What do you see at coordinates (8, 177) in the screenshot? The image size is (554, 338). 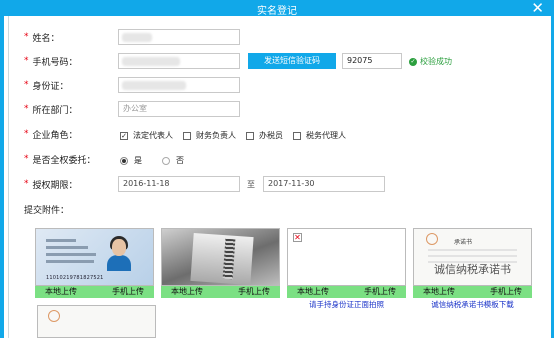 I see `dialog-inner-divider` at bounding box center [8, 177].